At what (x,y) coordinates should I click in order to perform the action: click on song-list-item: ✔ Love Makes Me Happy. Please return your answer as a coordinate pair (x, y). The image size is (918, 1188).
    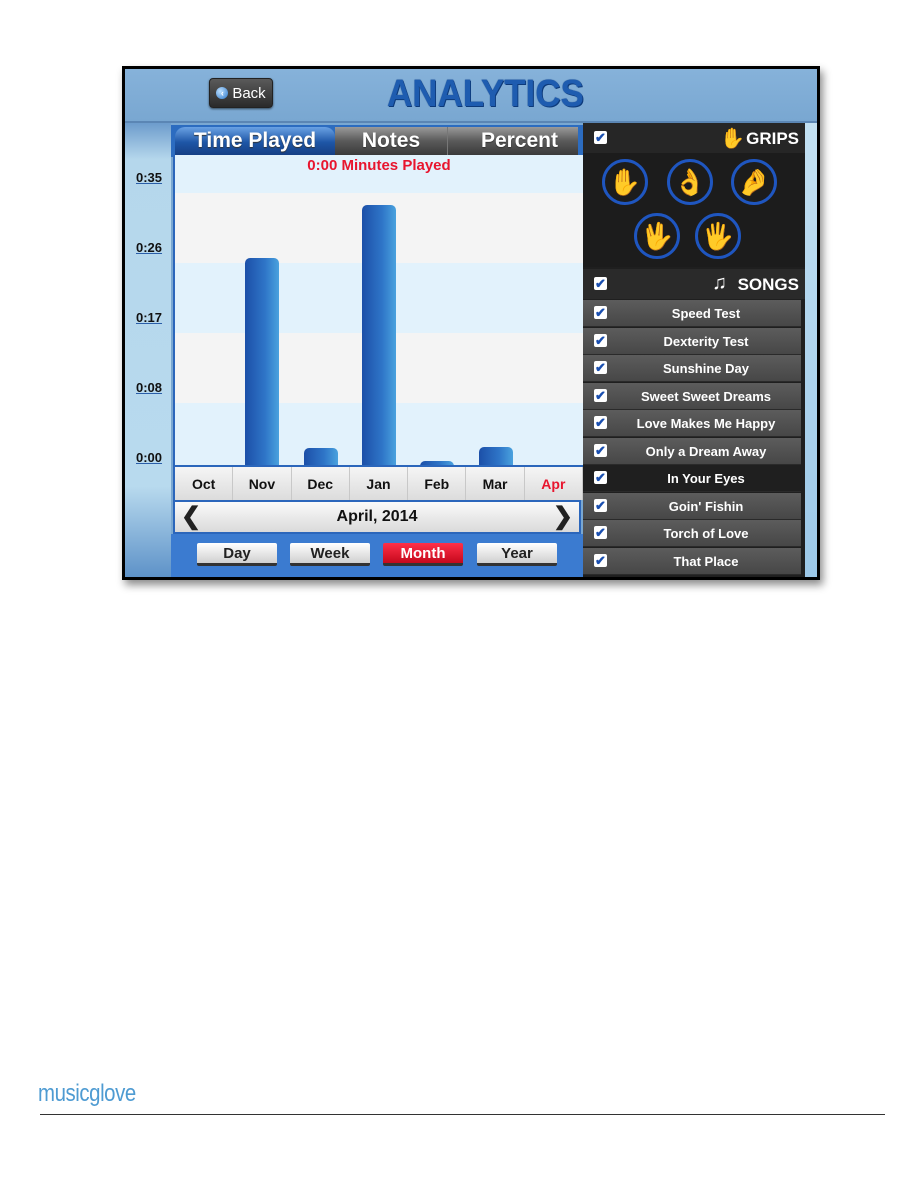
    Looking at the image, I should click on (692, 423).